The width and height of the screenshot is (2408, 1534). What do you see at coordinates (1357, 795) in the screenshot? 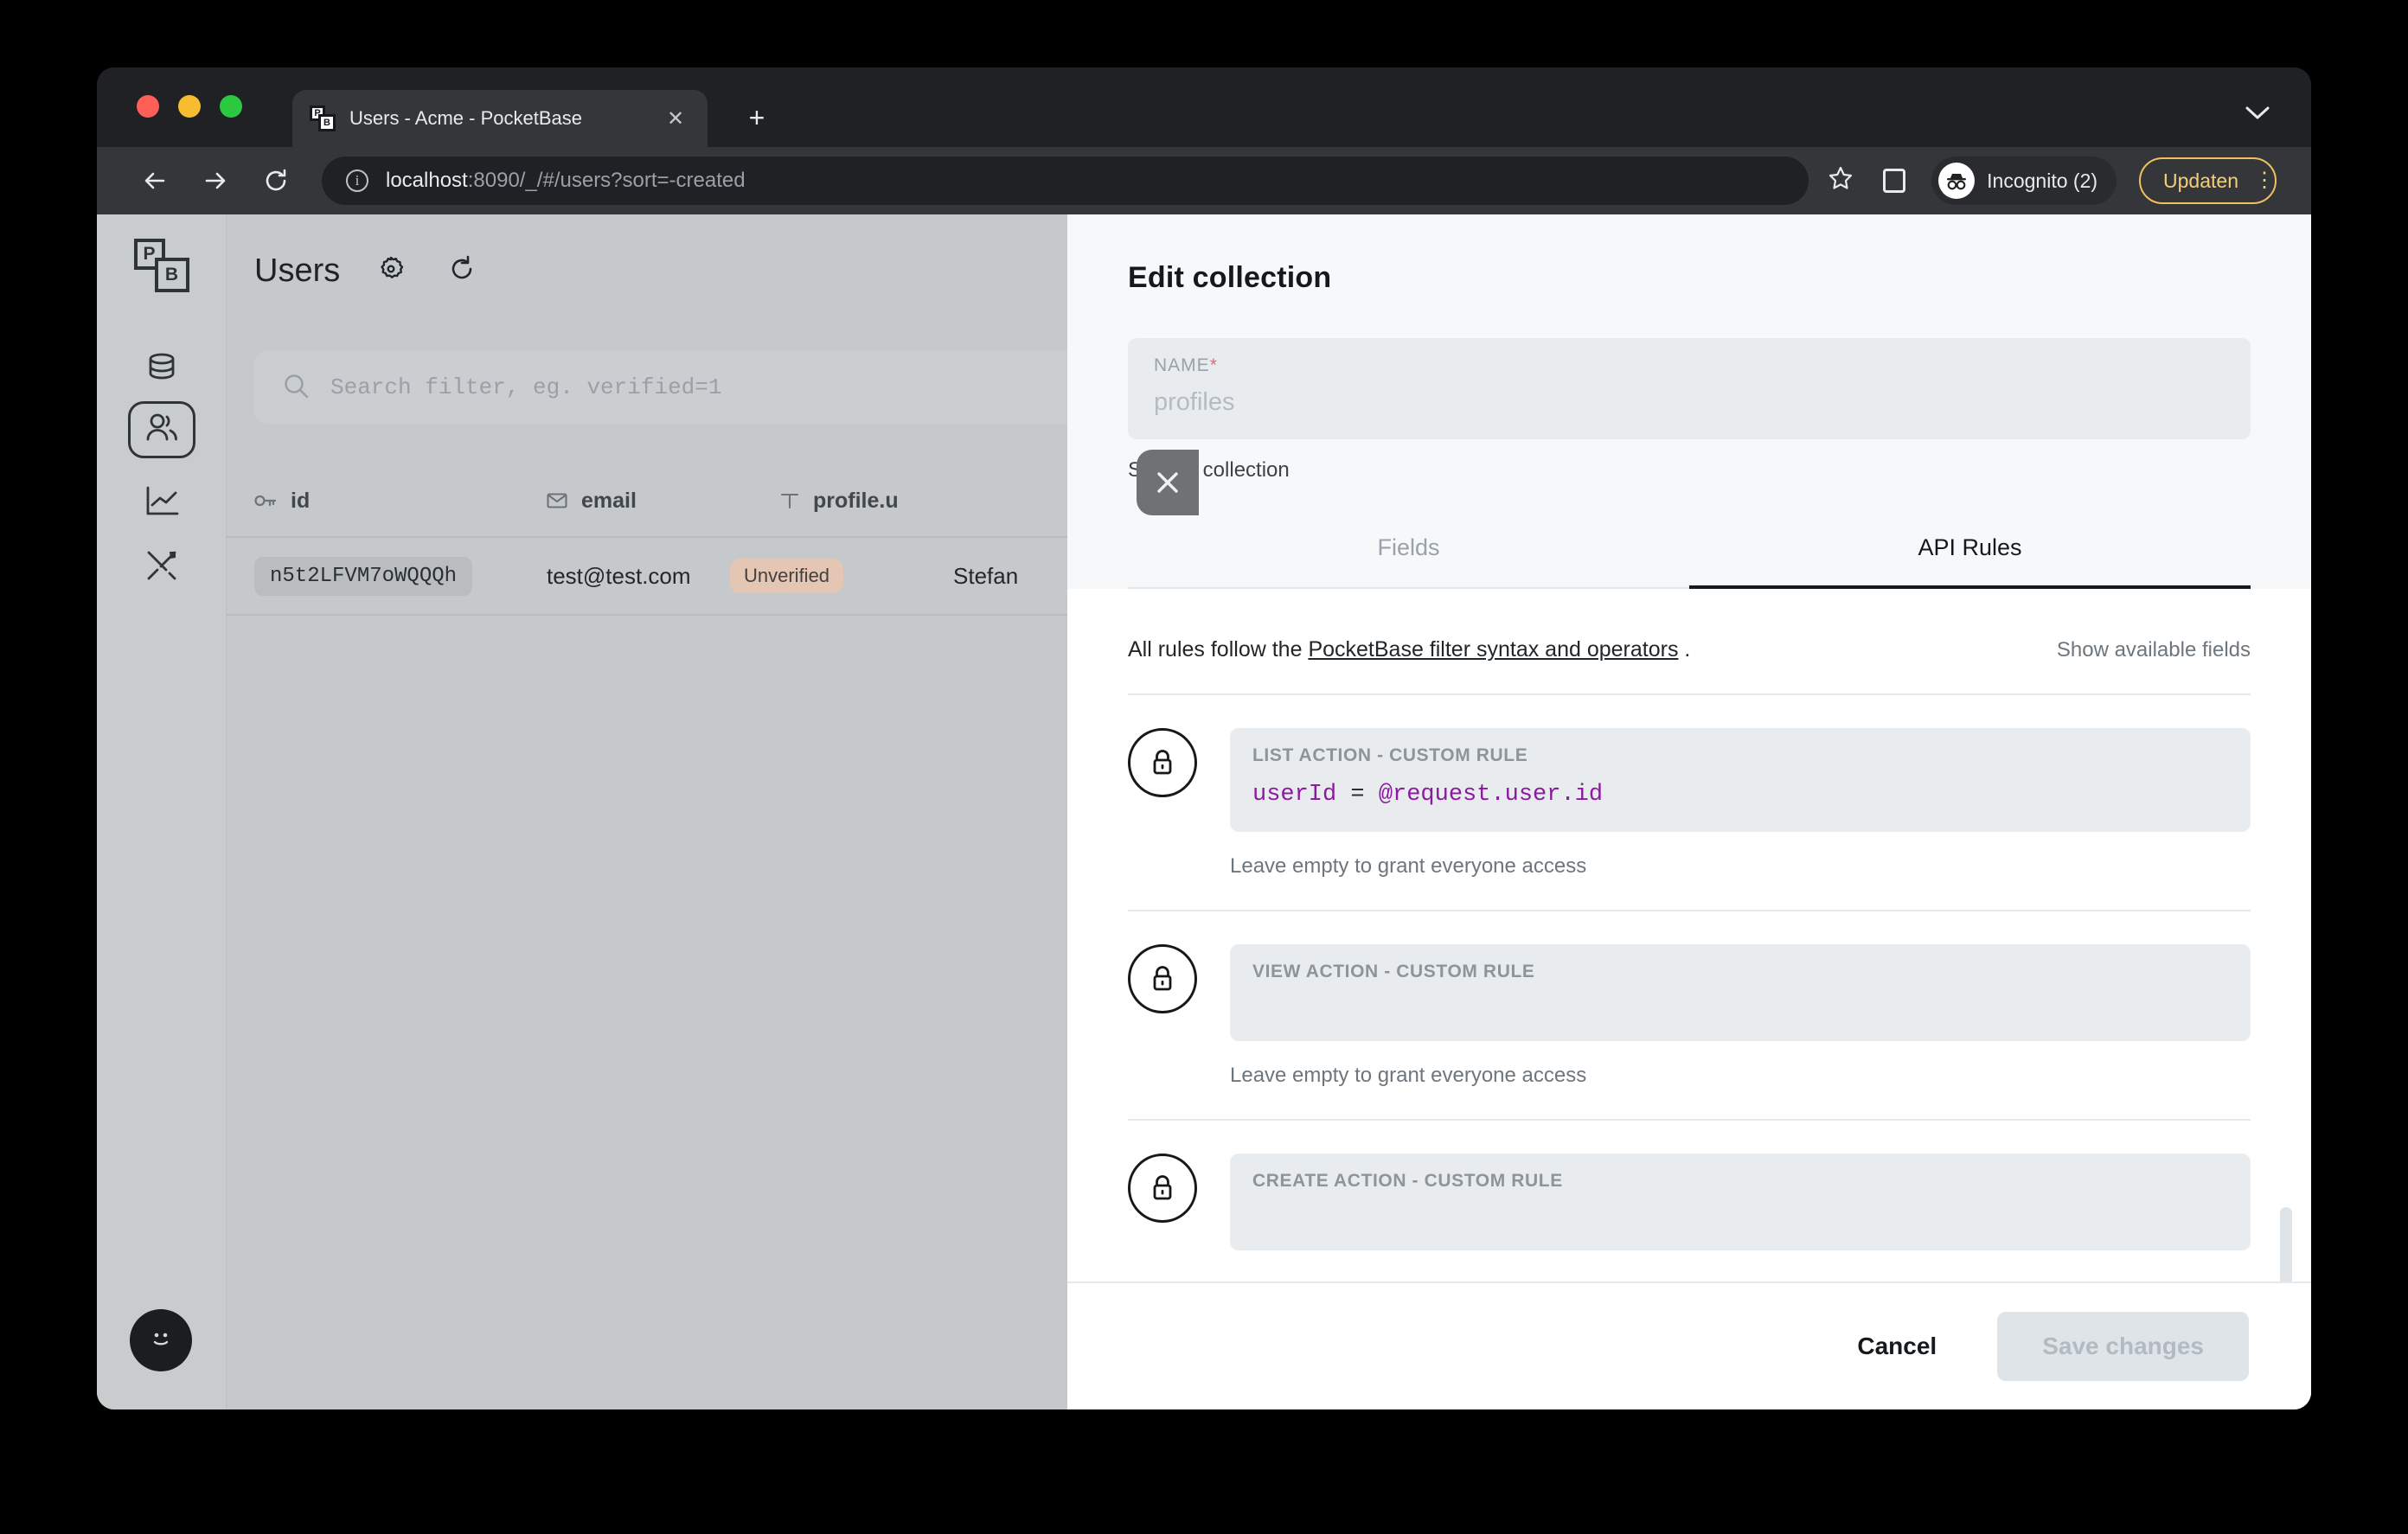
I see `rule-value-operator: =` at bounding box center [1357, 795].